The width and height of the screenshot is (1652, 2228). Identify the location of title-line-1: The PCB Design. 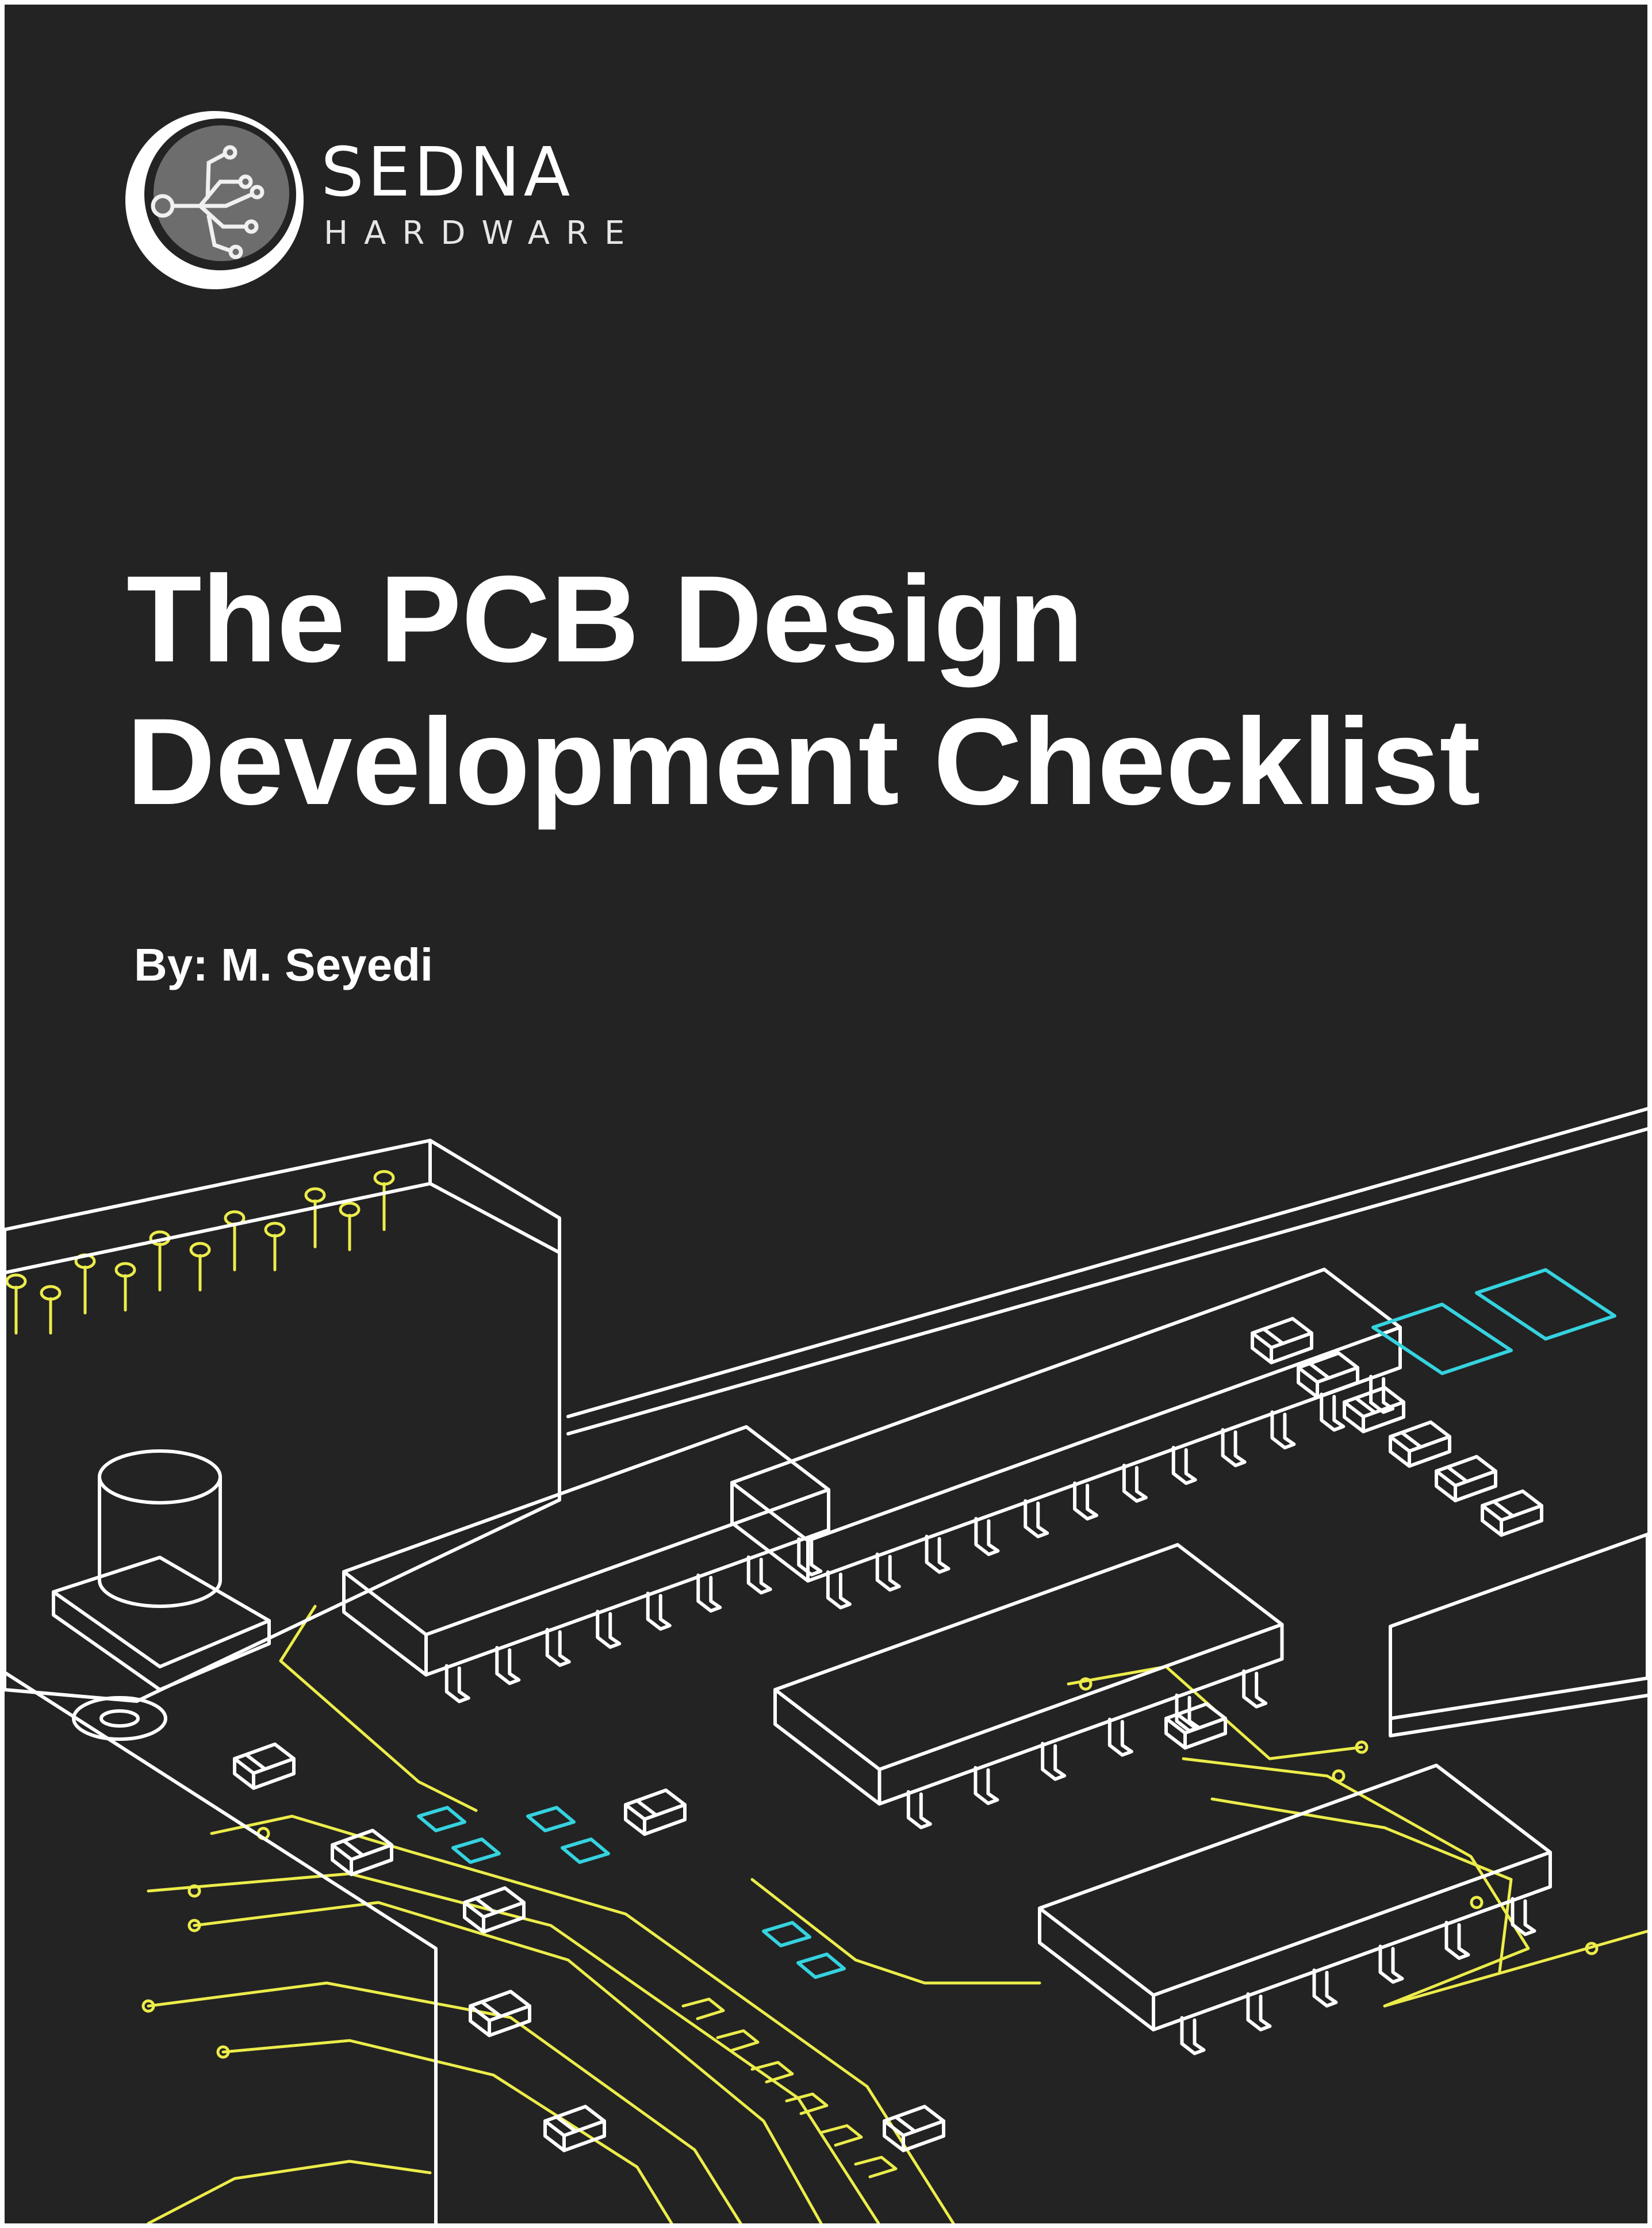
(605, 619).